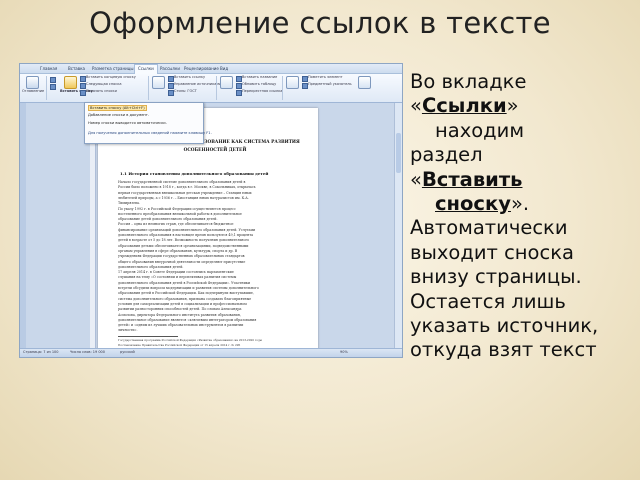  Describe the element at coordinates (226, 82) in the screenshot. I see `insert-caption-icon` at that location.